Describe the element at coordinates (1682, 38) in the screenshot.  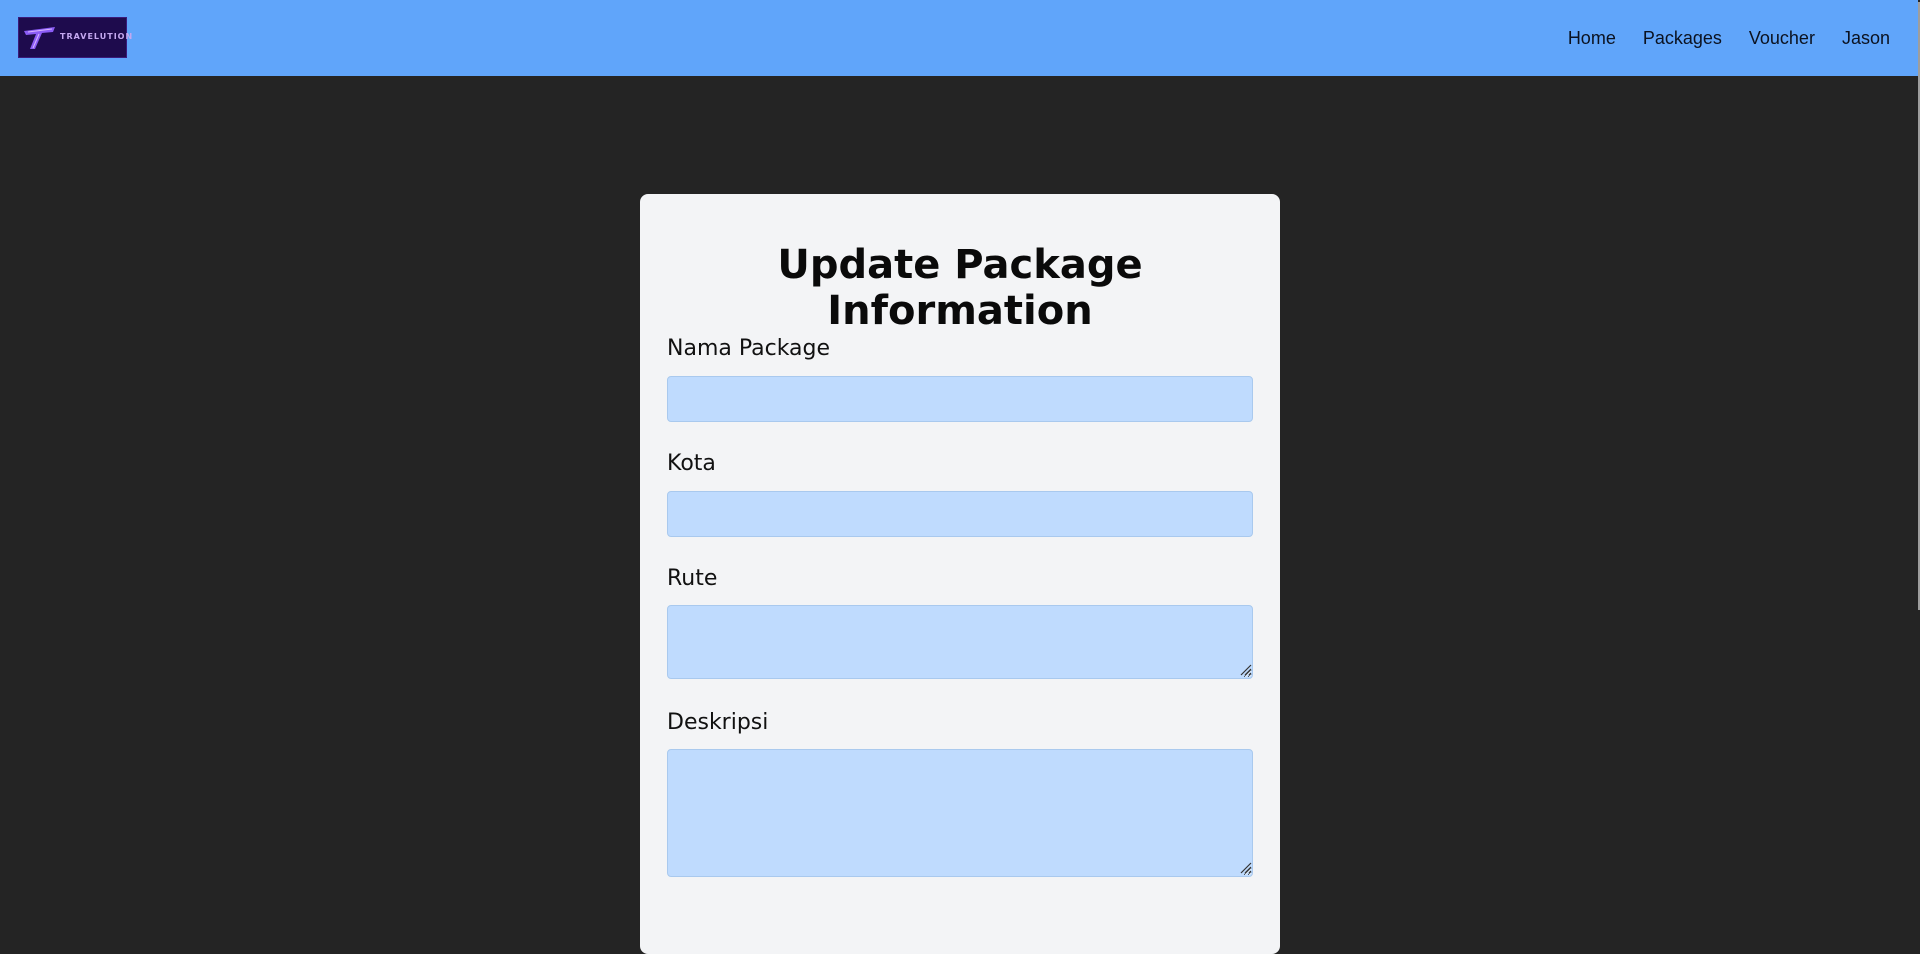
I see `nav-link-packages: Packages` at that location.